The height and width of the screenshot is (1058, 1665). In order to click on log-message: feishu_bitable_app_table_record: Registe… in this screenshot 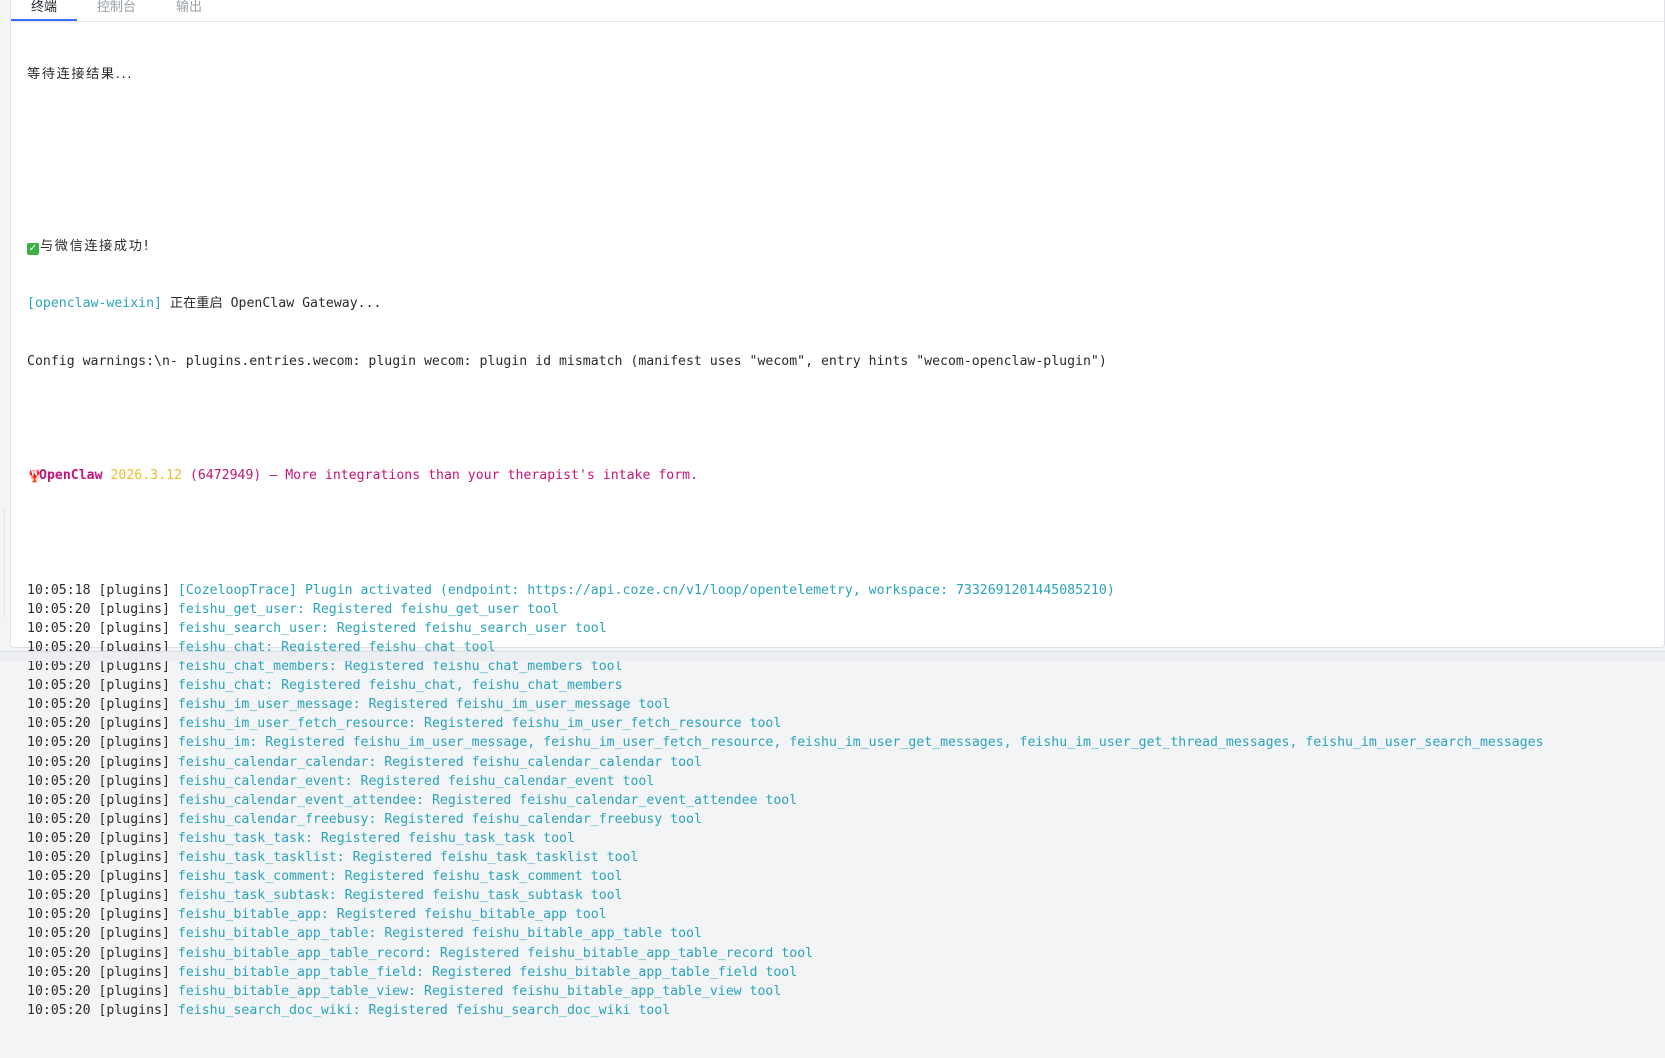, I will do `click(495, 953)`.